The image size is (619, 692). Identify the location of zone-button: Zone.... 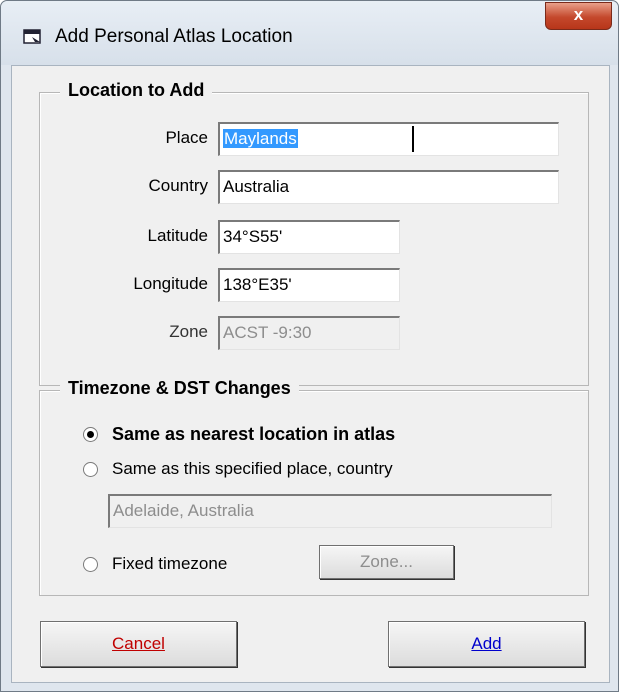
(386, 562).